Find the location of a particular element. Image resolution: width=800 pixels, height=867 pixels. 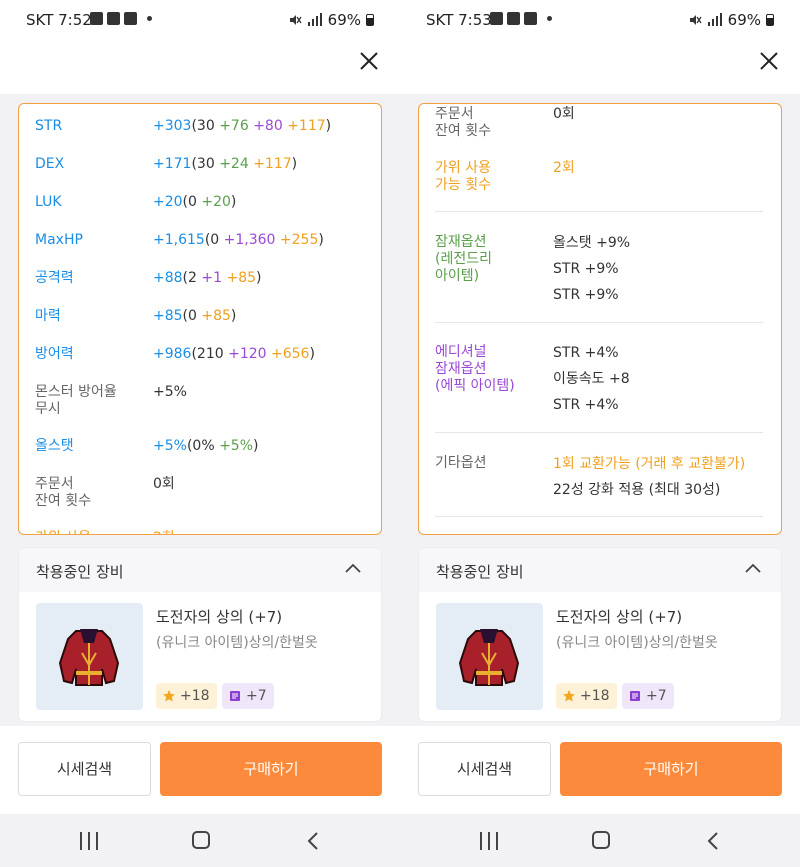

stat-value: +1,615(0 +1,360 +255) is located at coordinates (263, 240).